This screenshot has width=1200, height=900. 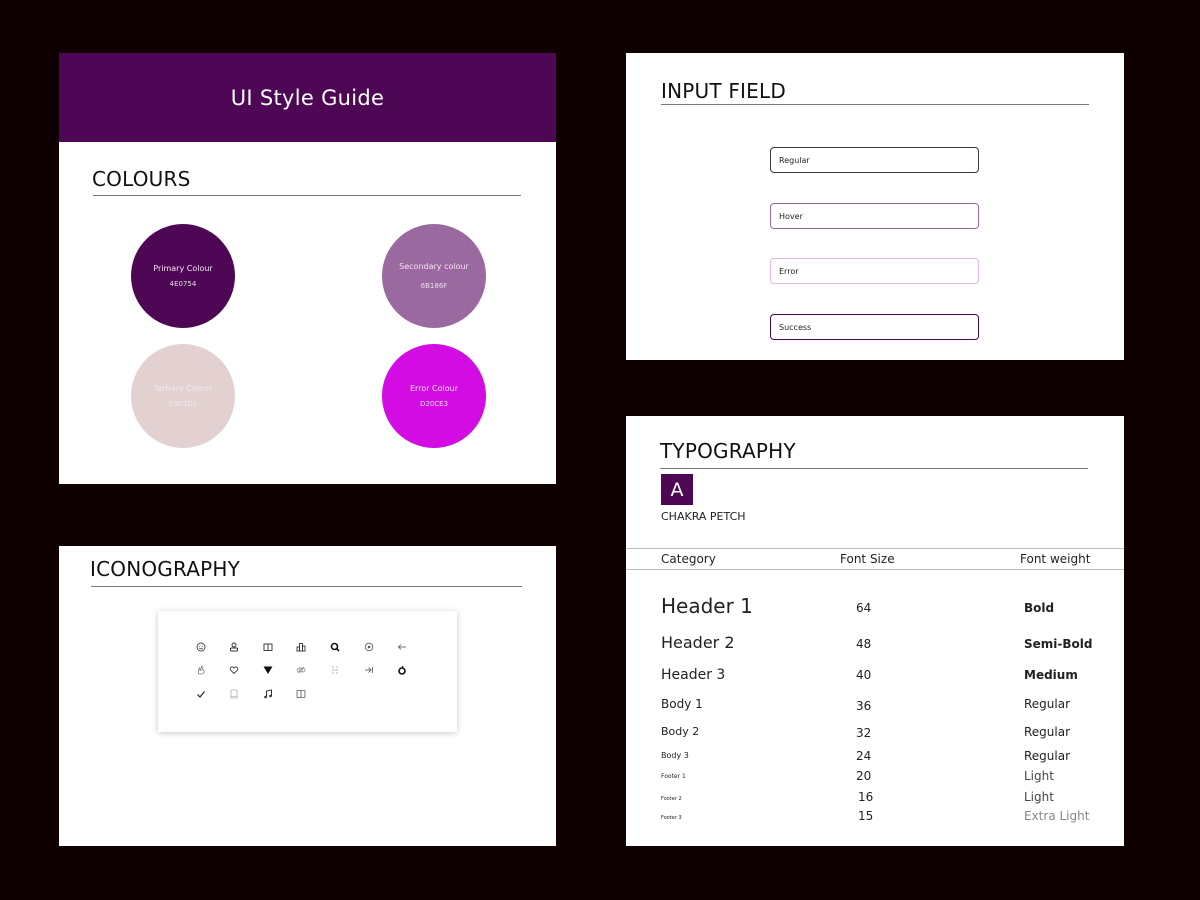 What do you see at coordinates (183, 284) in the screenshot?
I see `swatch-hex: 4E0754` at bounding box center [183, 284].